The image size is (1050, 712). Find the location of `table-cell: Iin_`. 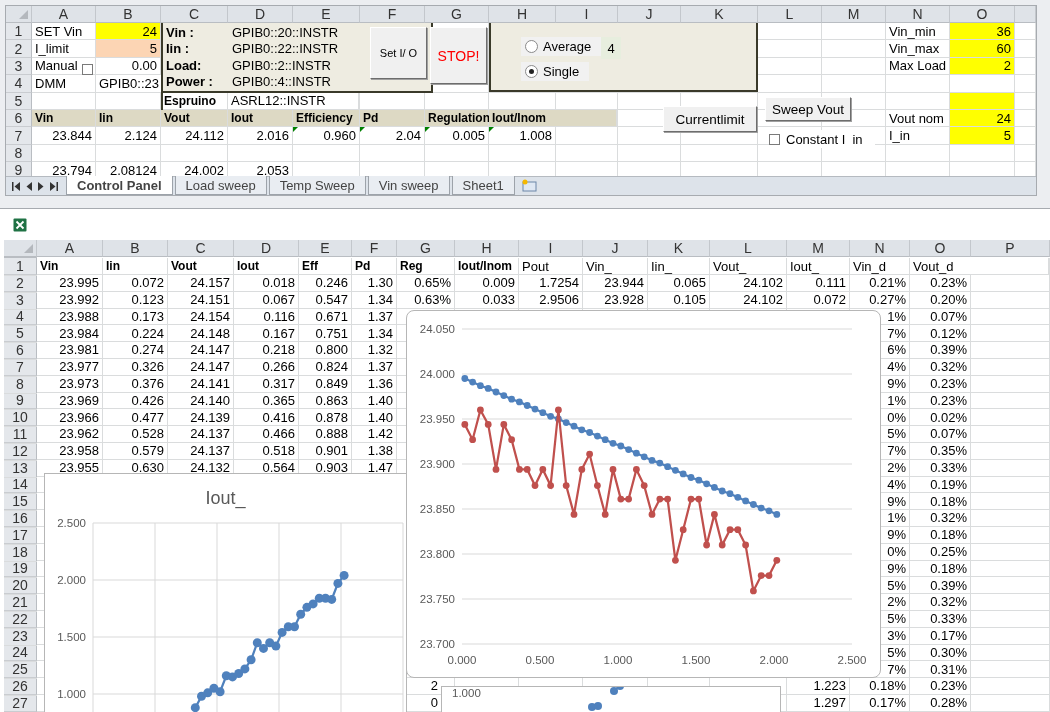

table-cell: Iin_ is located at coordinates (679, 266).